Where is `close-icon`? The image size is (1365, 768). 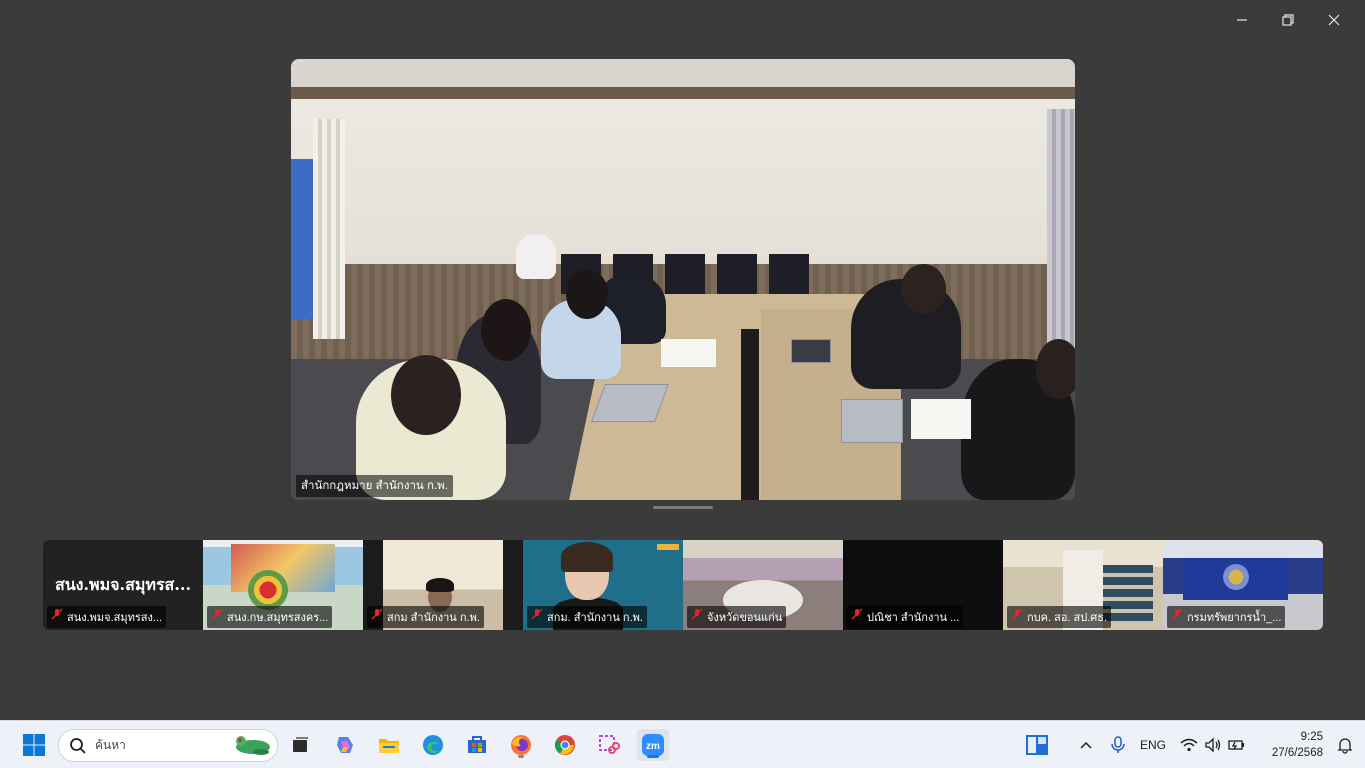 close-icon is located at coordinates (1334, 20).